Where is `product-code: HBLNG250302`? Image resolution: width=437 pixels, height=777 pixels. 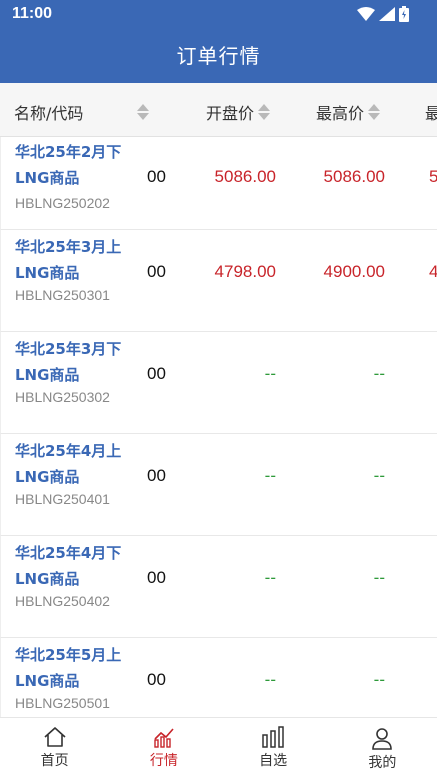 product-code: HBLNG250302 is located at coordinates (62, 397).